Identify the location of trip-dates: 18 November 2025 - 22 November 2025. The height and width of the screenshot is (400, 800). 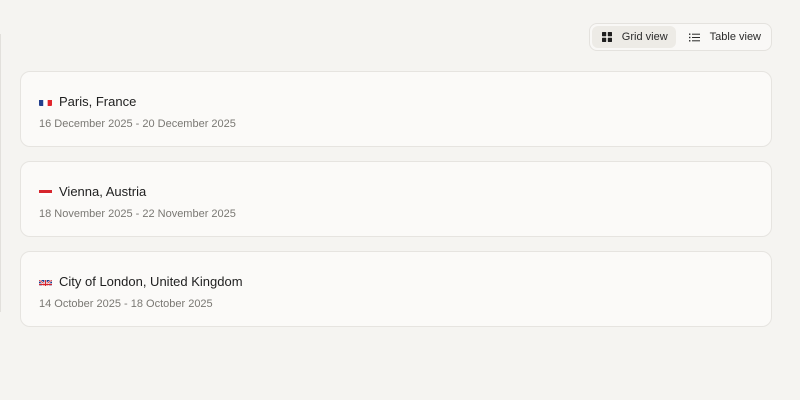
(137, 214).